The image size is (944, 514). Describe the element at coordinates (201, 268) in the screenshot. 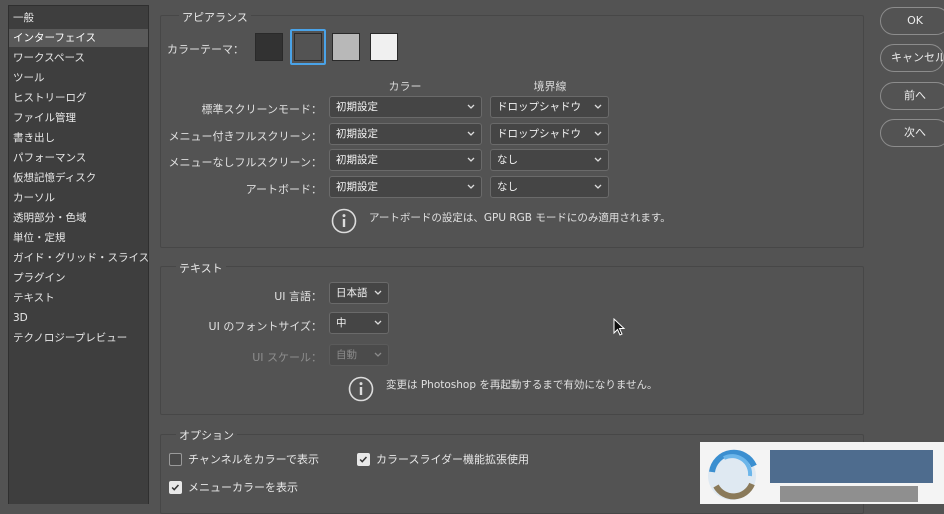

I see `text-title: テキスト` at that location.